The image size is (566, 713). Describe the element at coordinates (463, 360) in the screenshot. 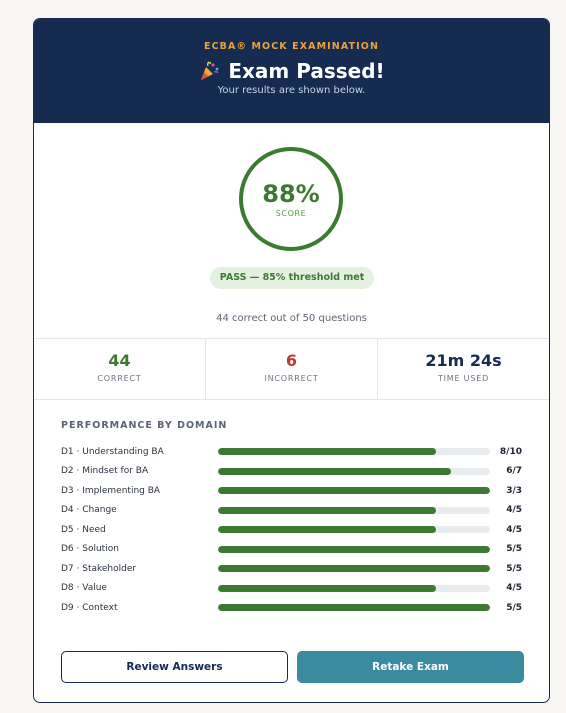

I see `stat-value: 21m 24s` at that location.